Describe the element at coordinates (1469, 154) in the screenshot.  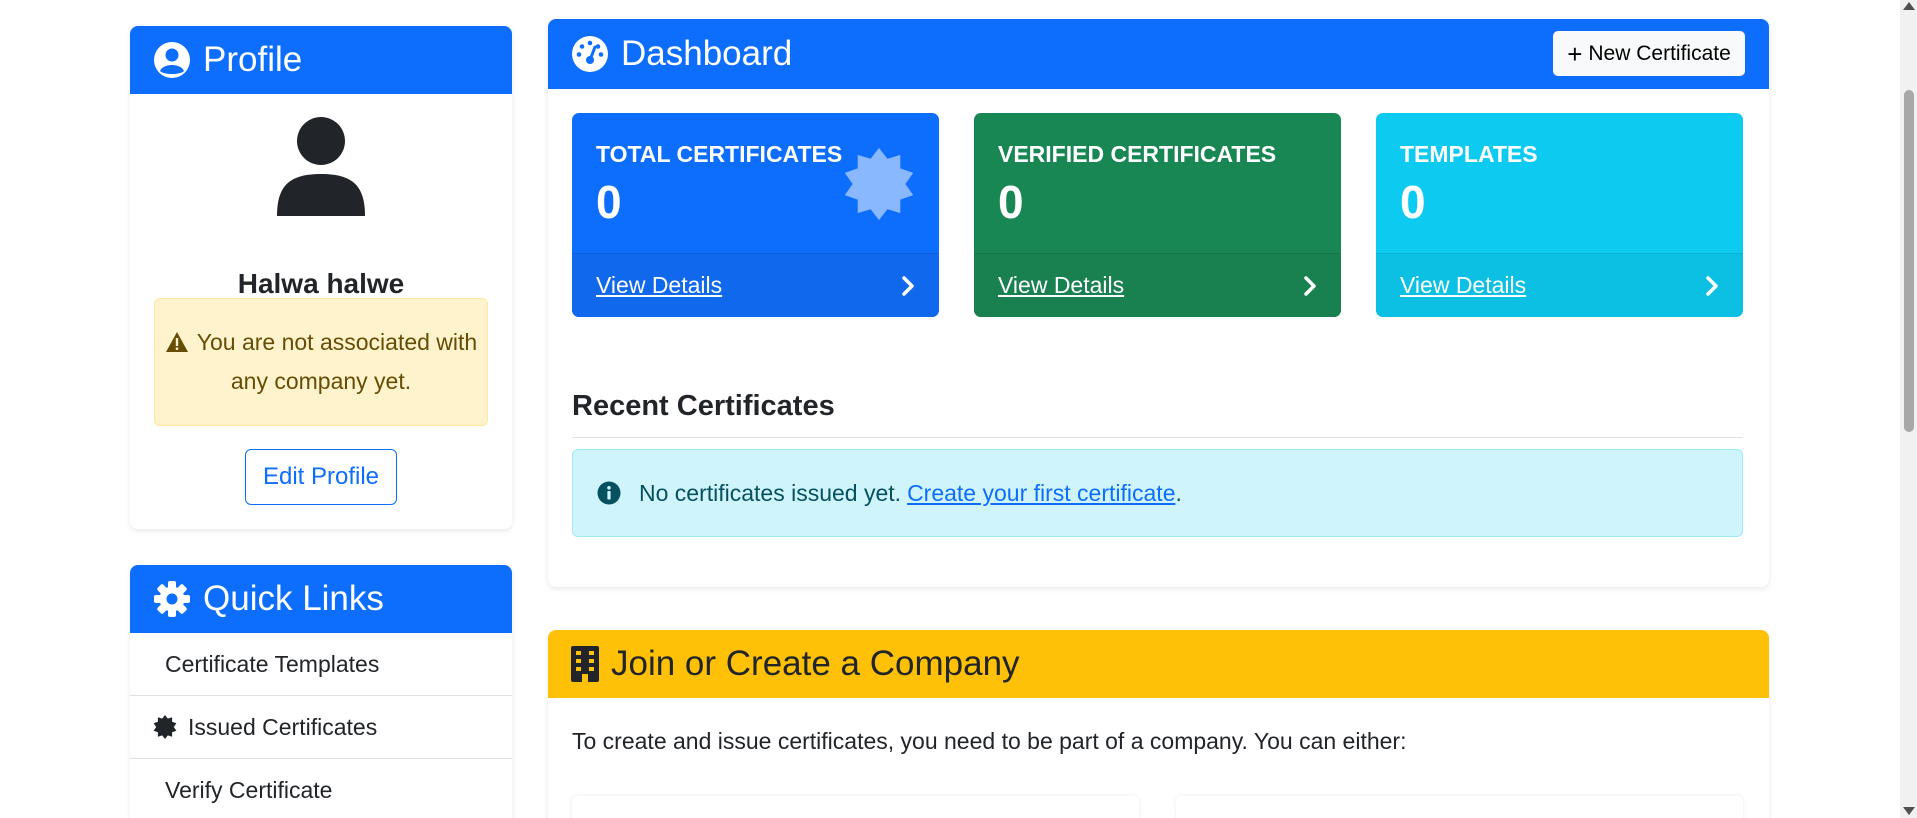
I see `stat-label: TEMPLATES` at that location.